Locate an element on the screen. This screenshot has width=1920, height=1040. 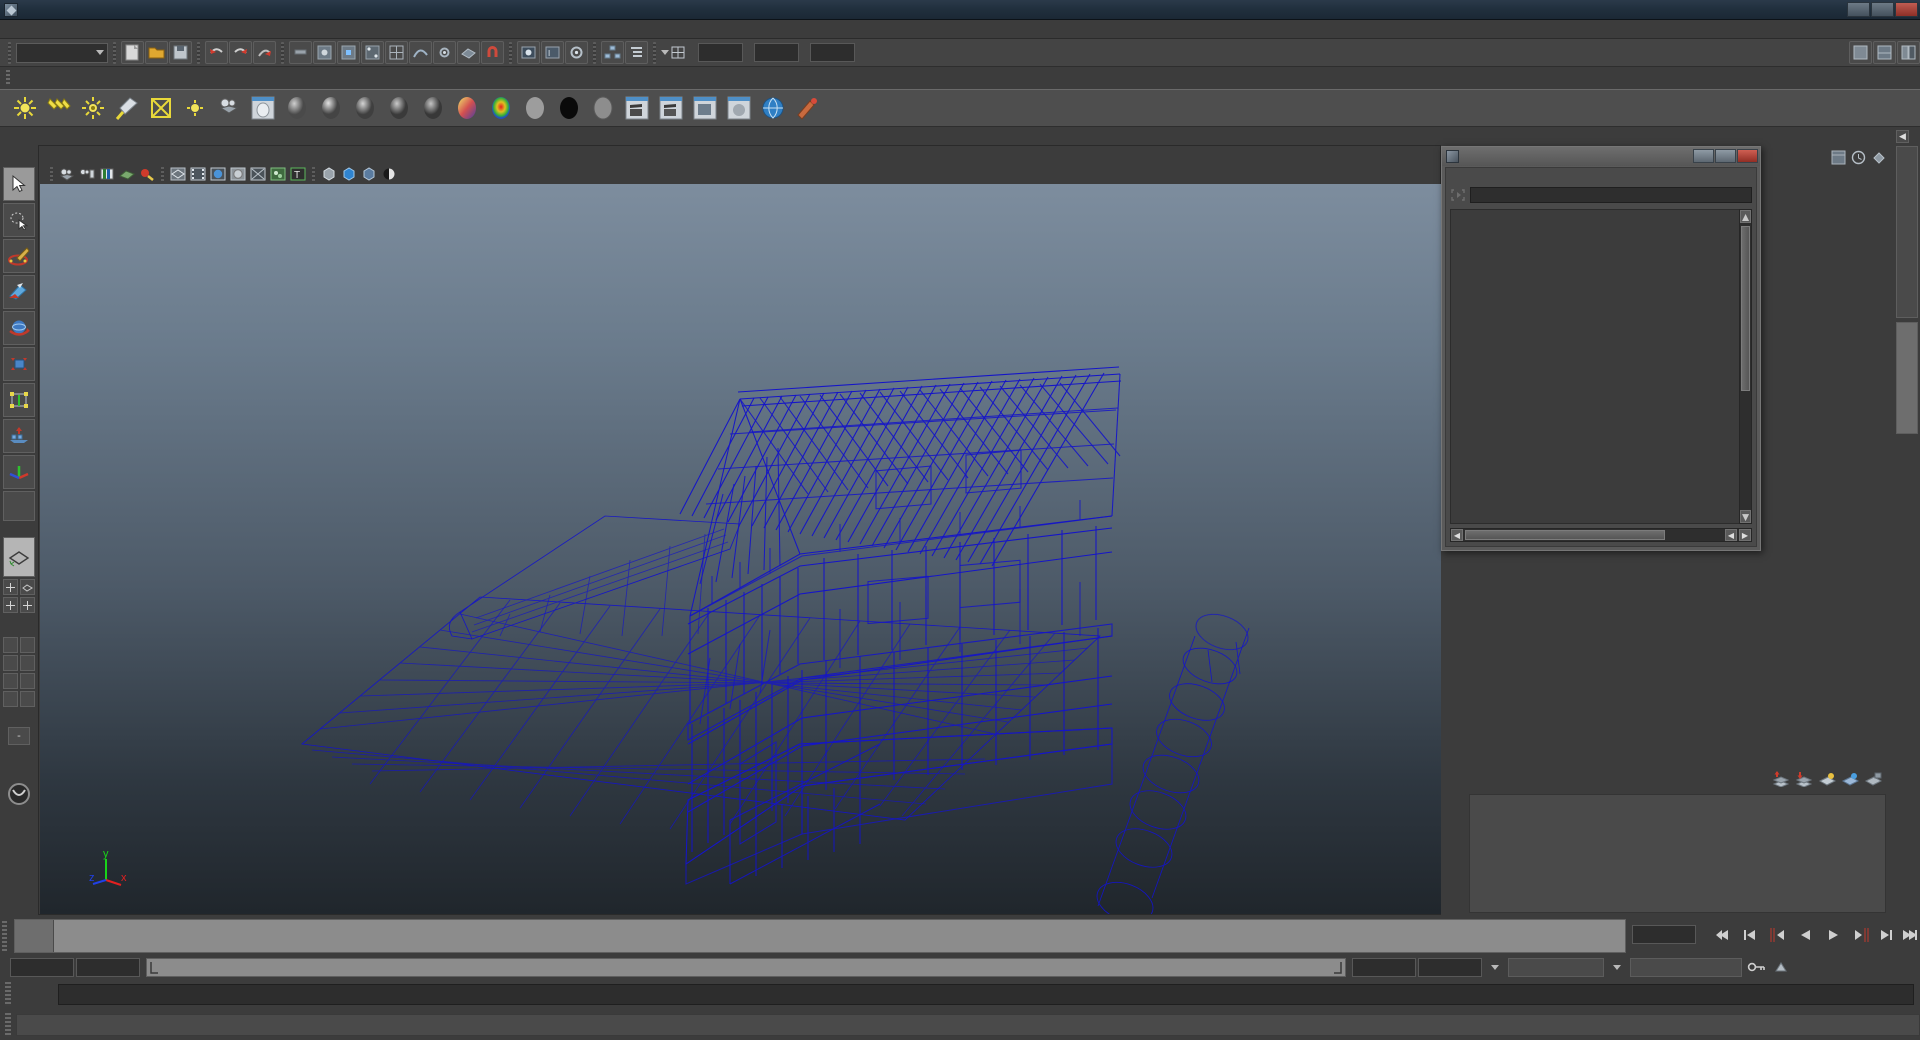
layout-persp-outliner-button is located at coordinates (27, 587).